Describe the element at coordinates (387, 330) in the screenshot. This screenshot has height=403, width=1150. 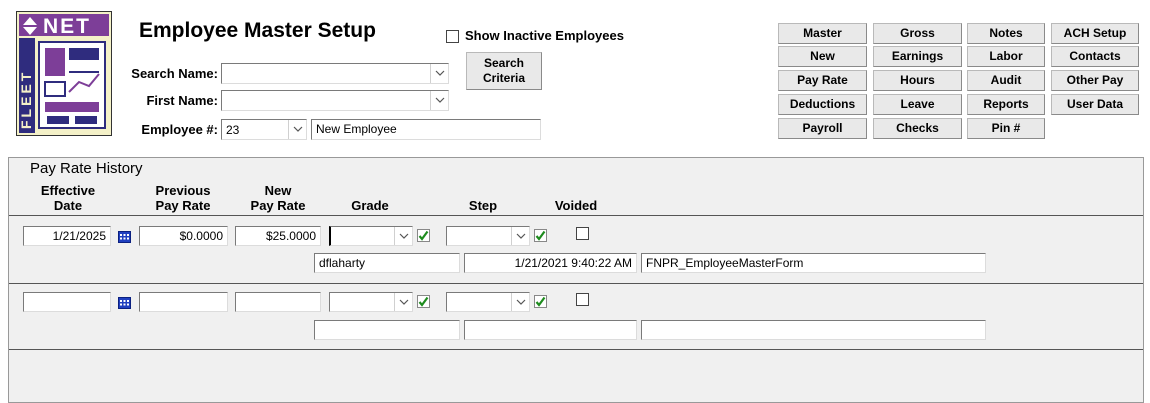
I see `row2-user-field` at that location.